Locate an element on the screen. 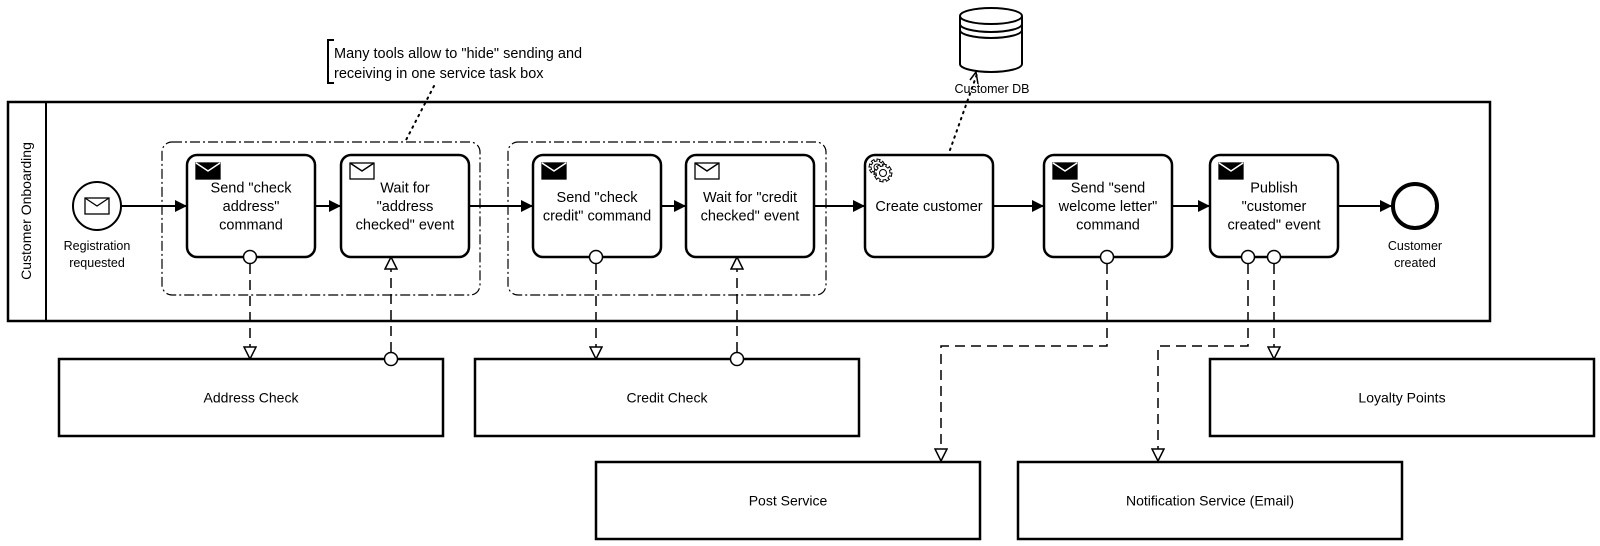  task-label-line: created" event is located at coordinates (1273, 226).